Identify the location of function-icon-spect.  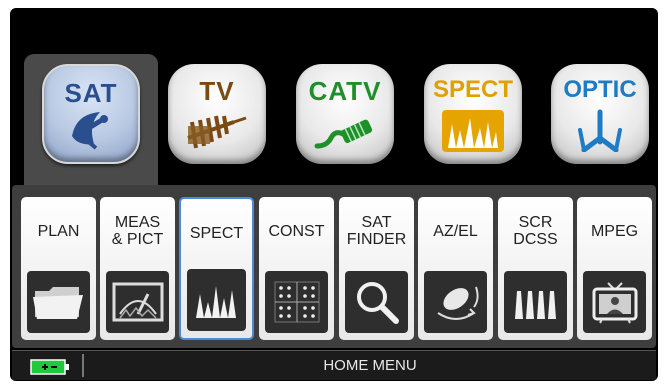
(216, 300).